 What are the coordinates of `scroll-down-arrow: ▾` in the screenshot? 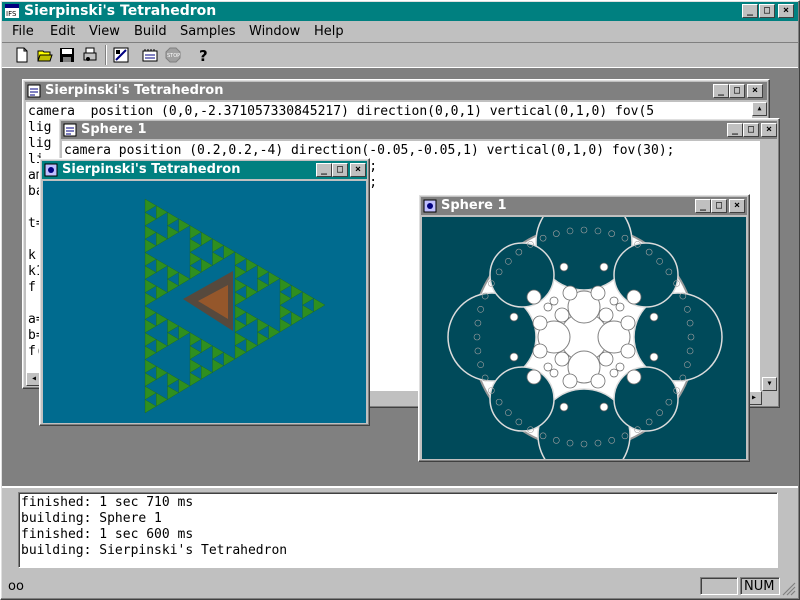 It's located at (769, 384).